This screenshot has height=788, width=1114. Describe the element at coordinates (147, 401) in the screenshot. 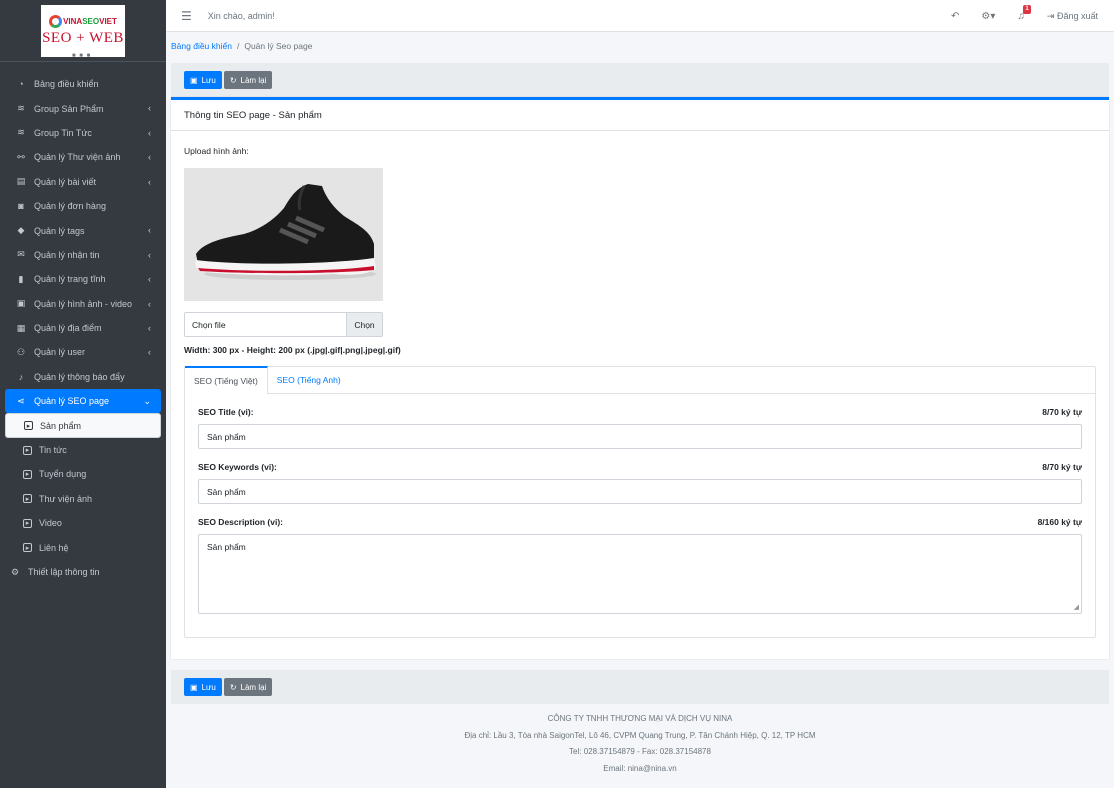

I see `chevron-down-icon: ⌄` at that location.